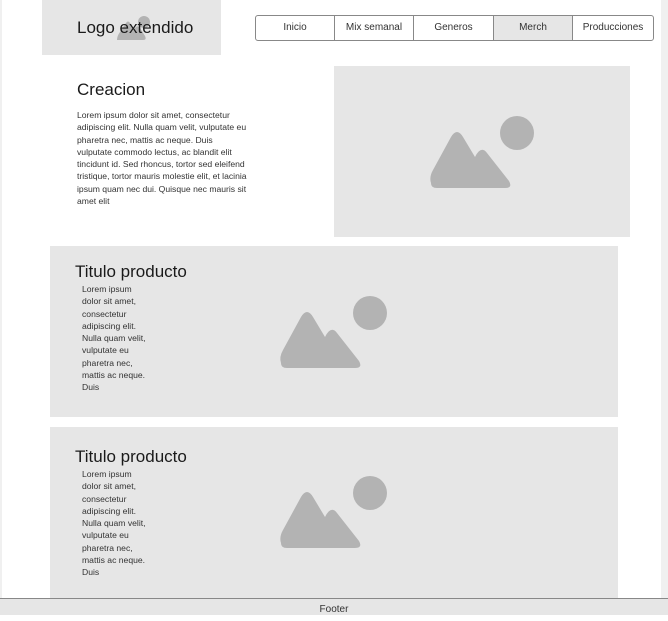  Describe the element at coordinates (295, 28) in the screenshot. I see `nav-item-inicio: Inicio` at that location.